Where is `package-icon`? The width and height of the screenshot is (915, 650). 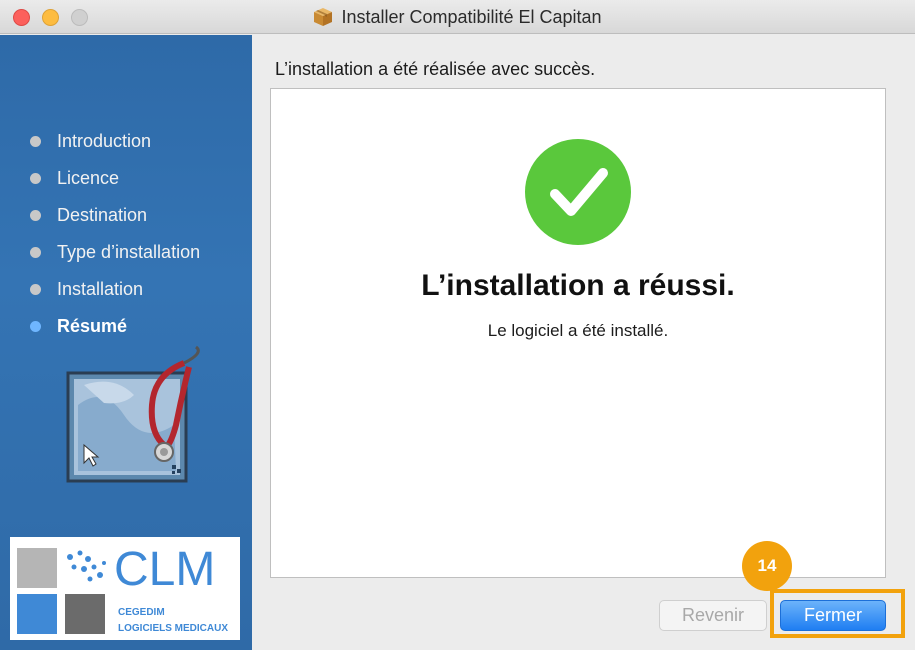
package-icon is located at coordinates (323, 17).